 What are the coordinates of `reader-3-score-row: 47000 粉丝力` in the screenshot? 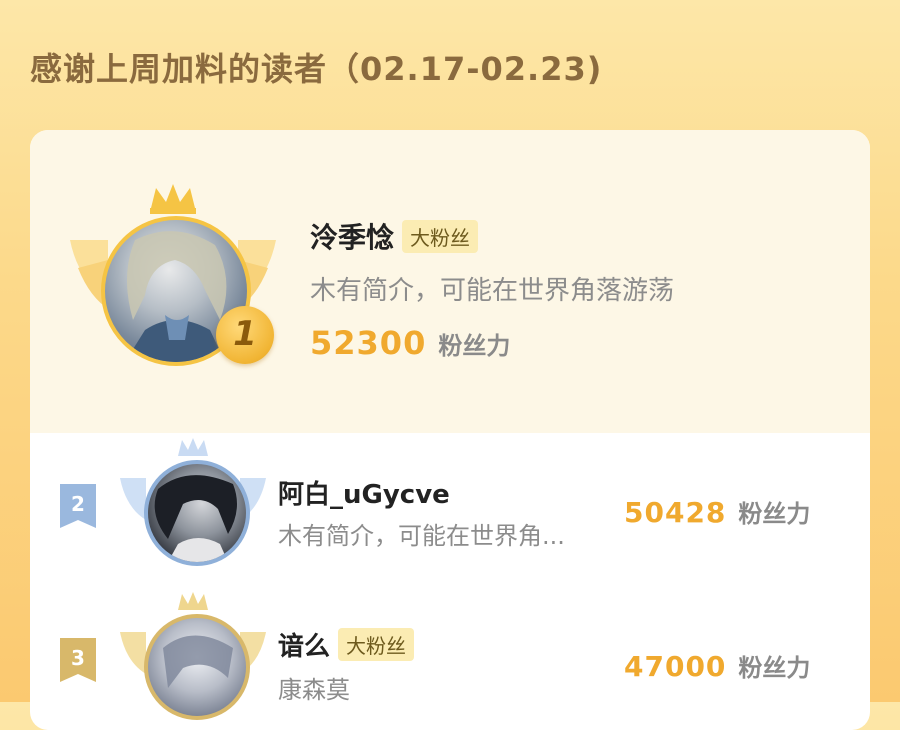 It's located at (717, 665).